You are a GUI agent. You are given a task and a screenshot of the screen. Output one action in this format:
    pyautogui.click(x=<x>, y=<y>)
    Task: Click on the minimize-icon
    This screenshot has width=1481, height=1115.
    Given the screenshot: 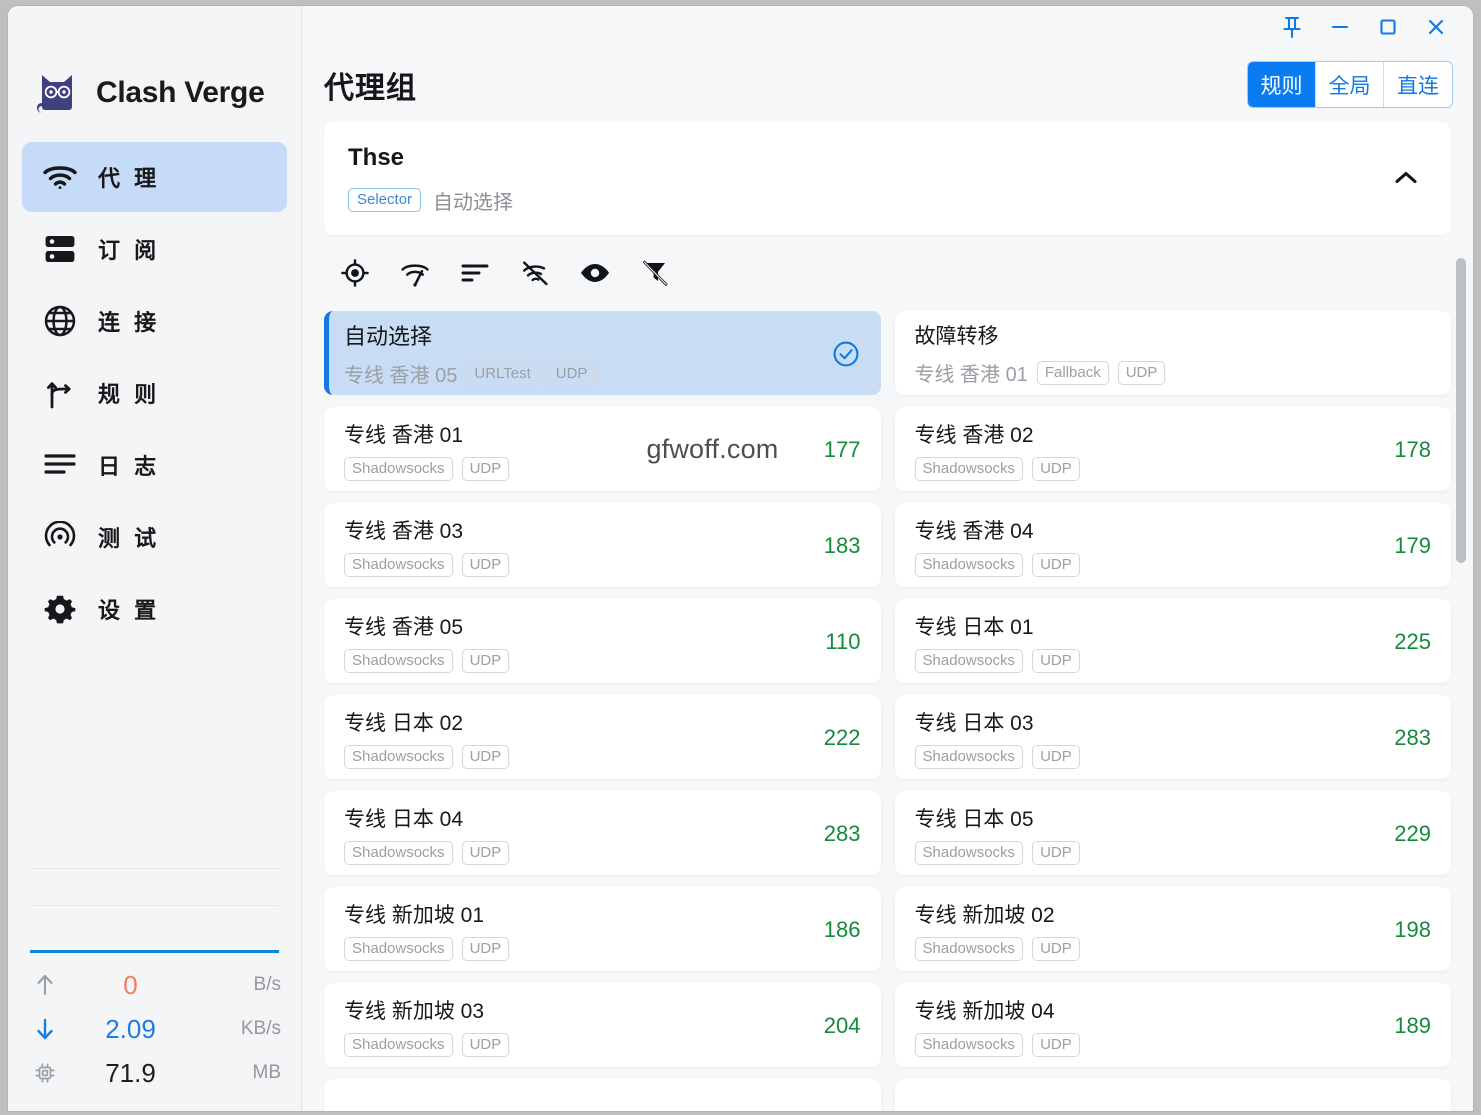 What is the action you would take?
    pyautogui.click(x=1340, y=27)
    